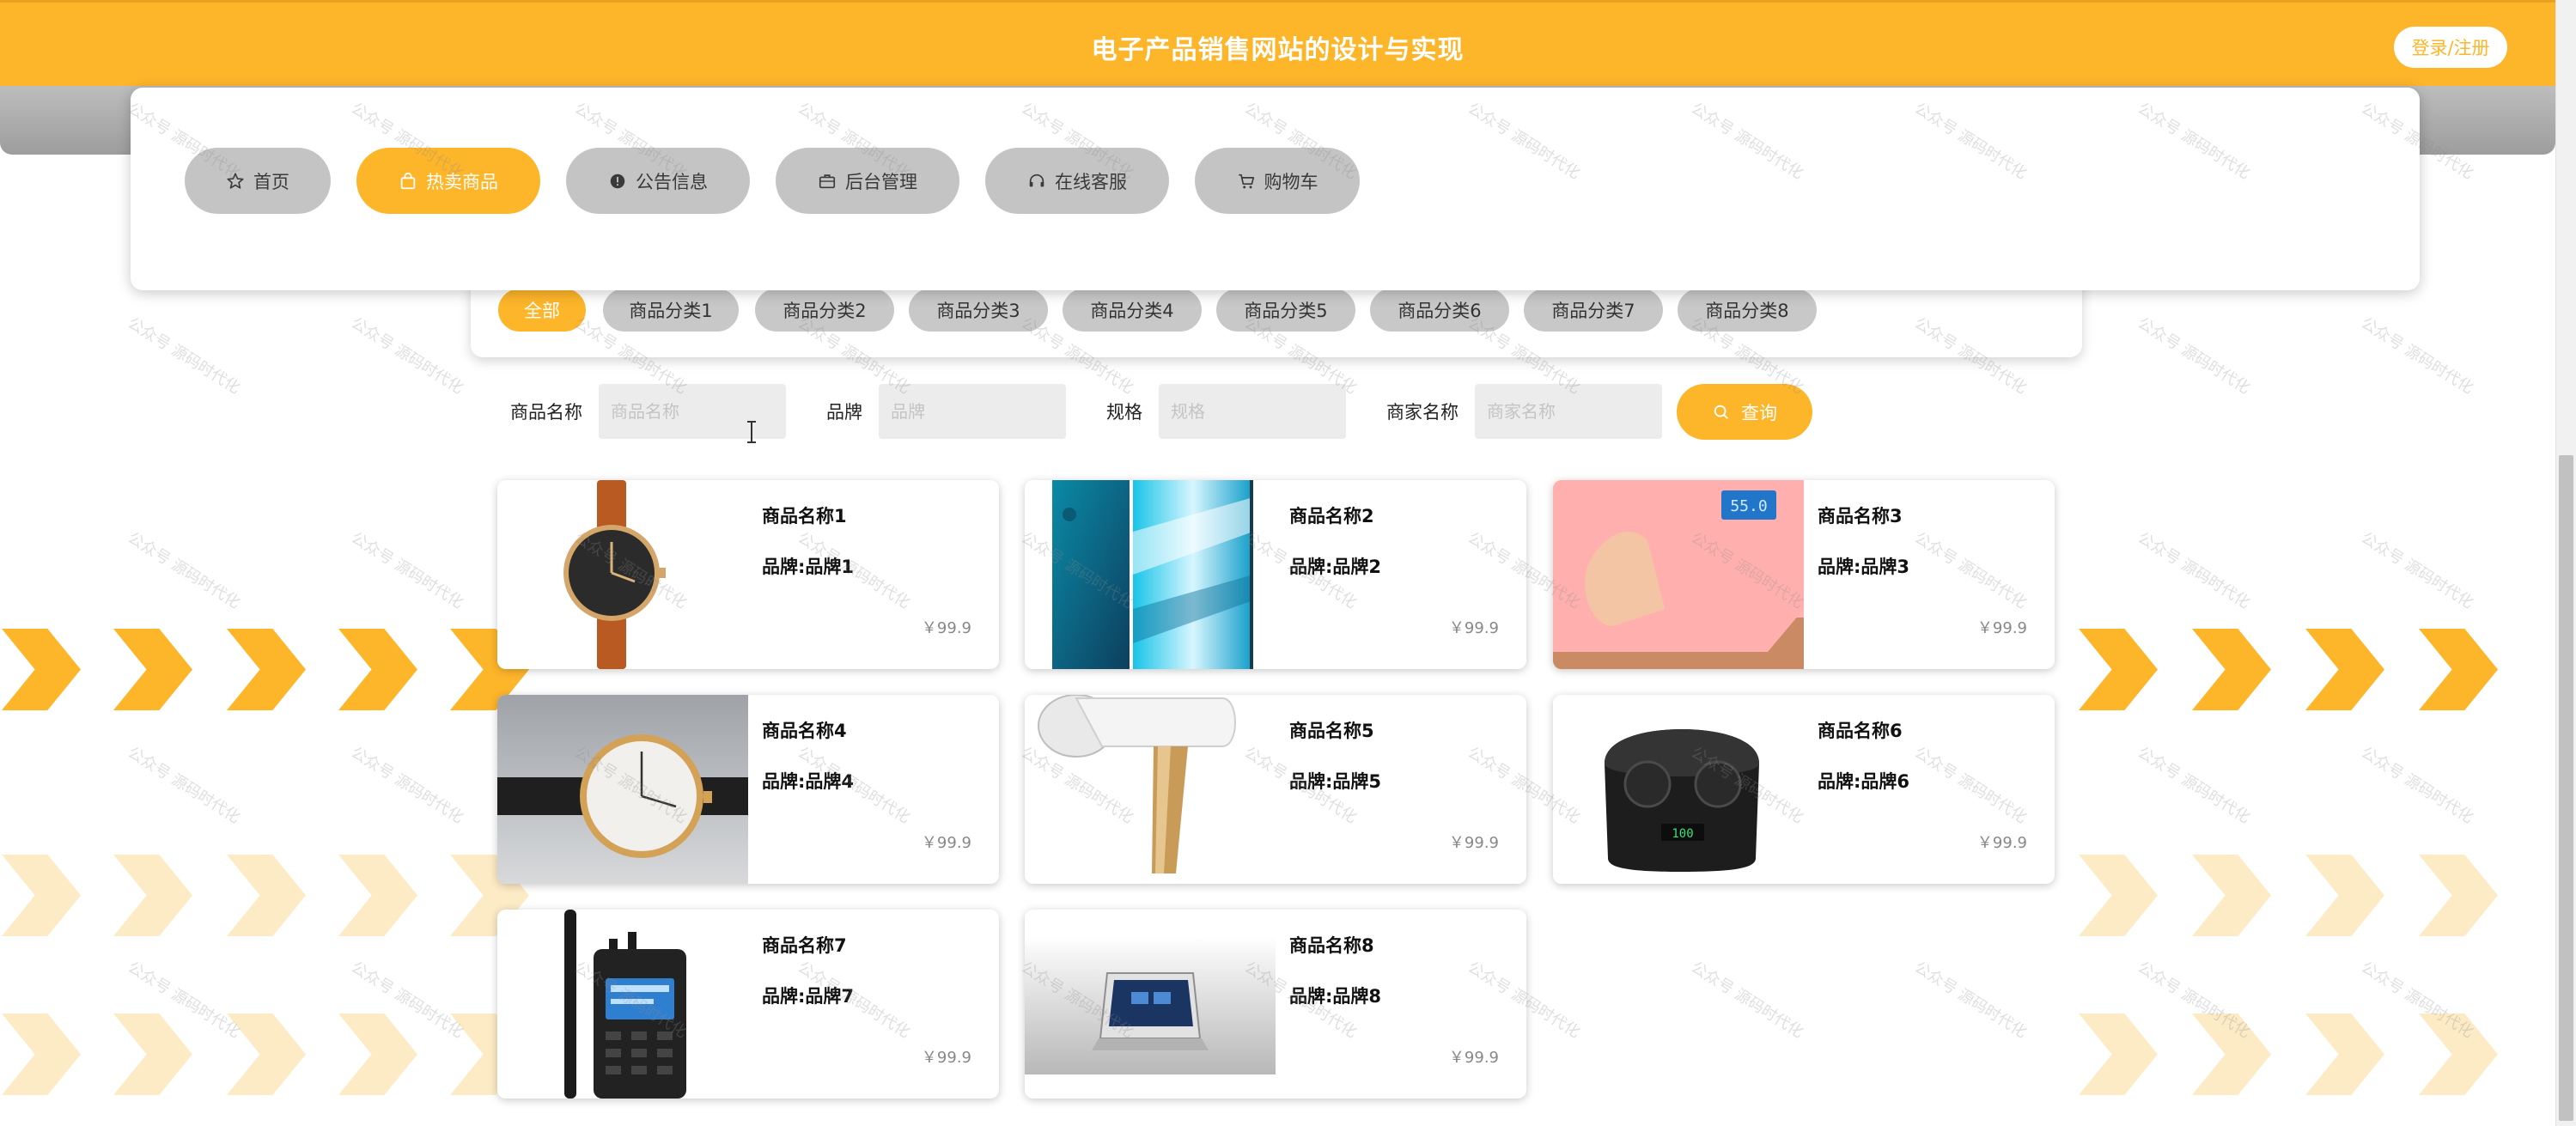 The height and width of the screenshot is (1126, 2576). I want to click on nav-online-service: 在线客服, so click(1077, 181).